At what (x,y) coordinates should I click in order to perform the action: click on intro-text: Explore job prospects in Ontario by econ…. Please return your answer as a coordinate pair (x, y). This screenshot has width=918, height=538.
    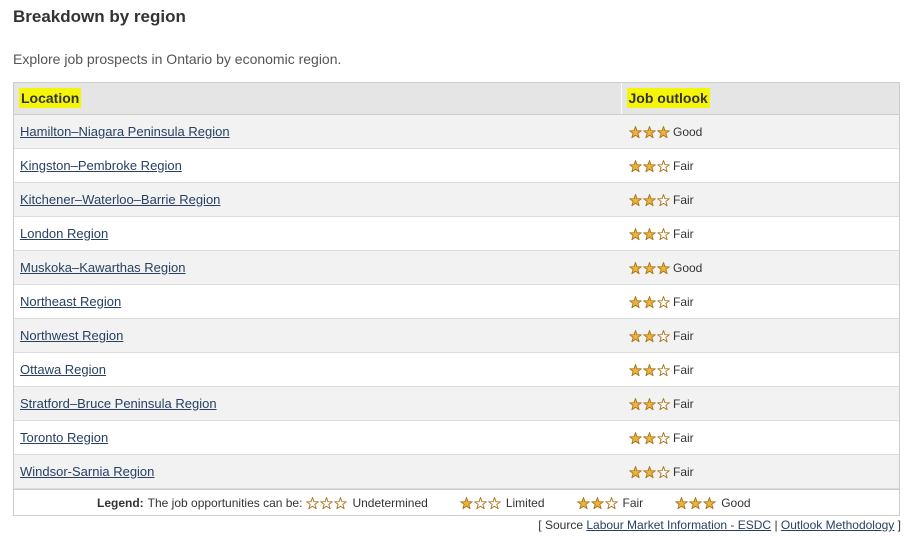
    Looking at the image, I should click on (177, 59).